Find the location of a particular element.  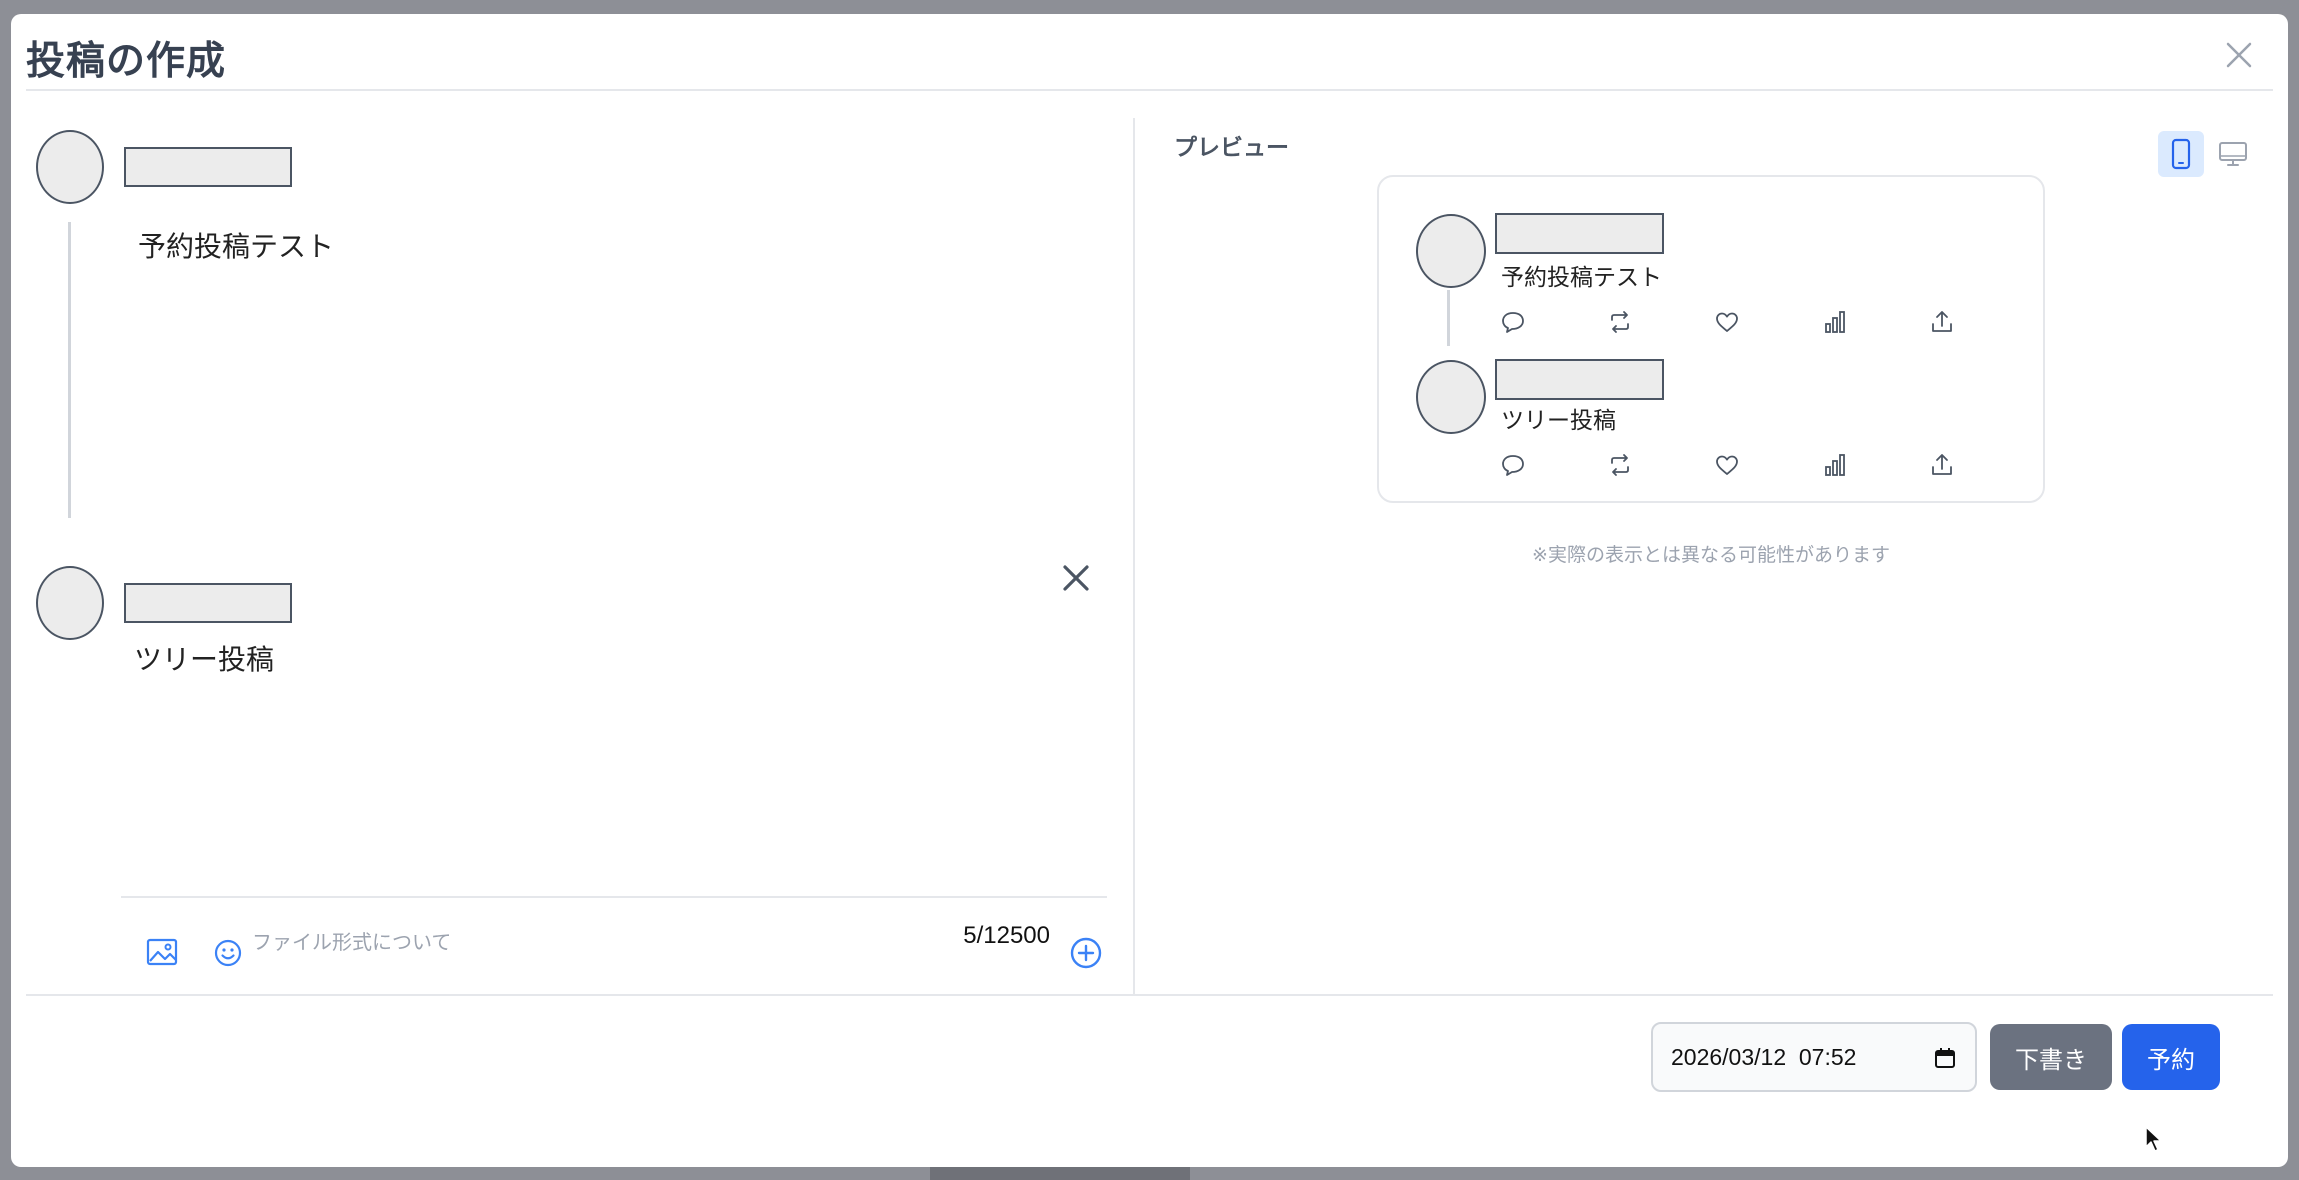

char-counter: 5/12500 is located at coordinates (1006, 935).